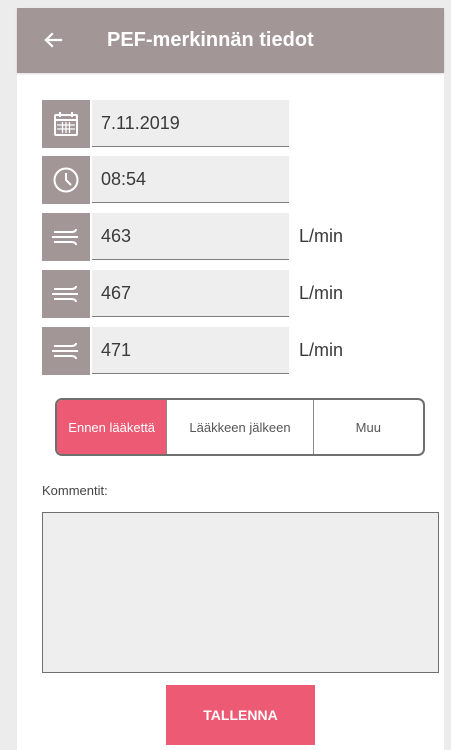 This screenshot has height=750, width=451. I want to click on arrow-left-icon, so click(53, 40).